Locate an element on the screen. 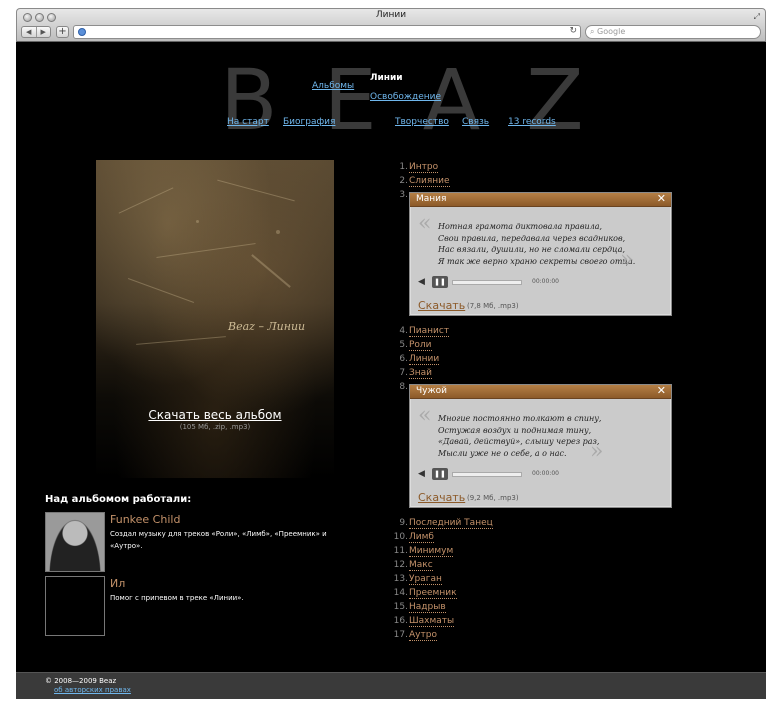  track-link: Последний Танец is located at coordinates (451, 523).